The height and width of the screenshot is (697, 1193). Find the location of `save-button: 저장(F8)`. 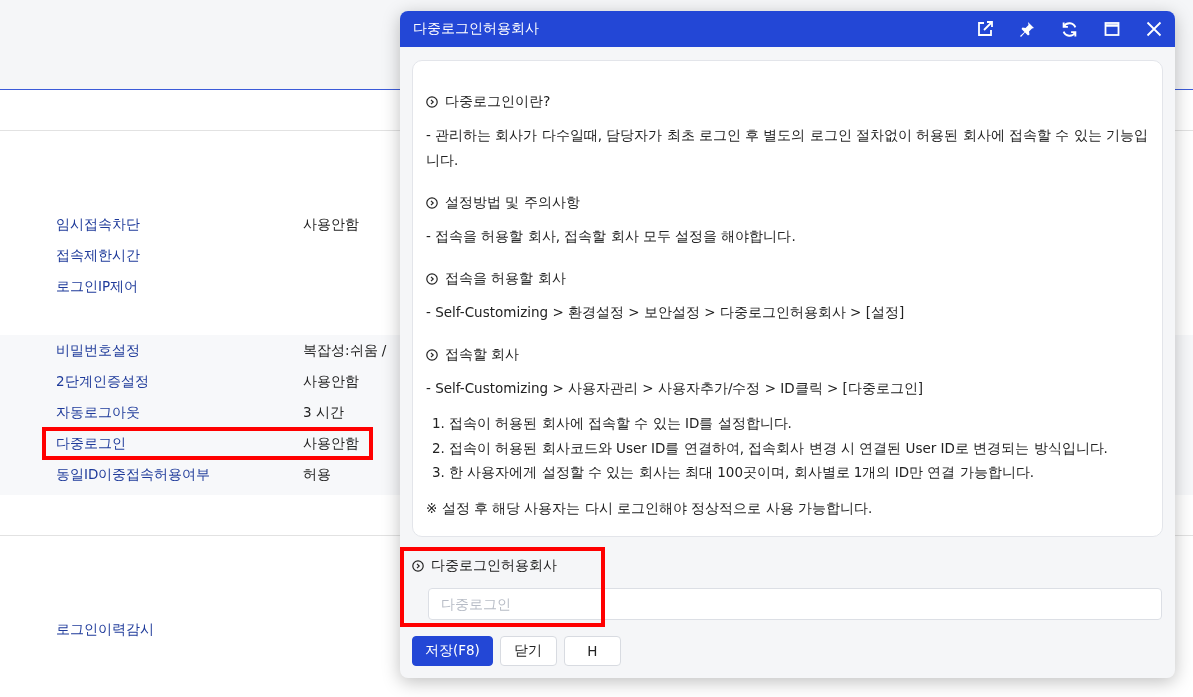

save-button: 저장(F8) is located at coordinates (452, 651).